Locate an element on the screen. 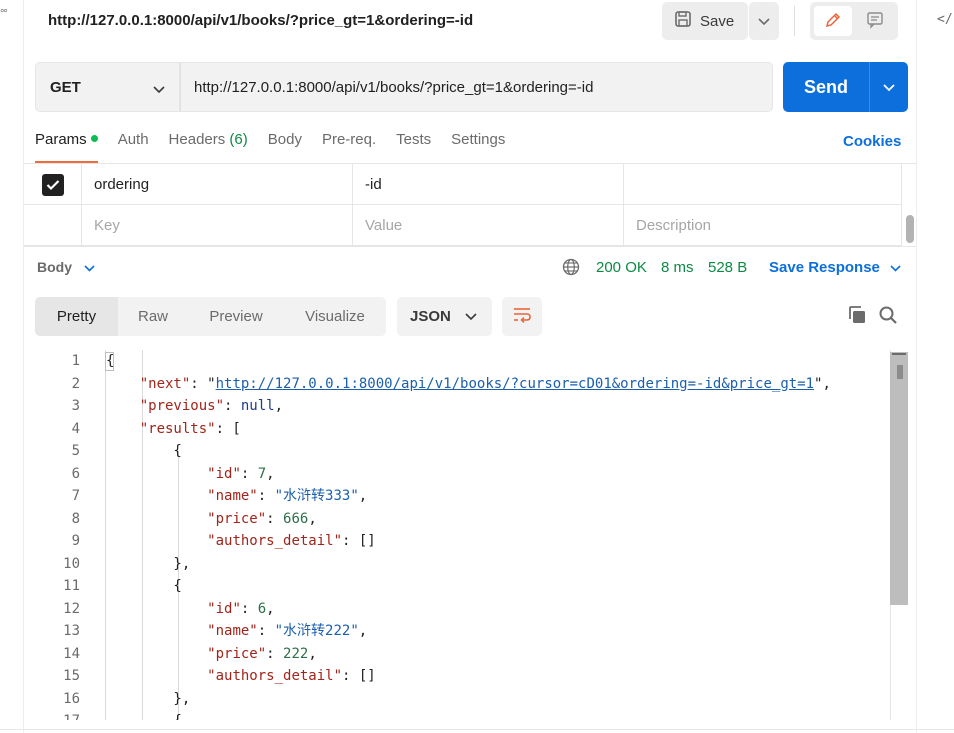 This screenshot has width=954, height=733. line-number: 9 is located at coordinates (75, 541).